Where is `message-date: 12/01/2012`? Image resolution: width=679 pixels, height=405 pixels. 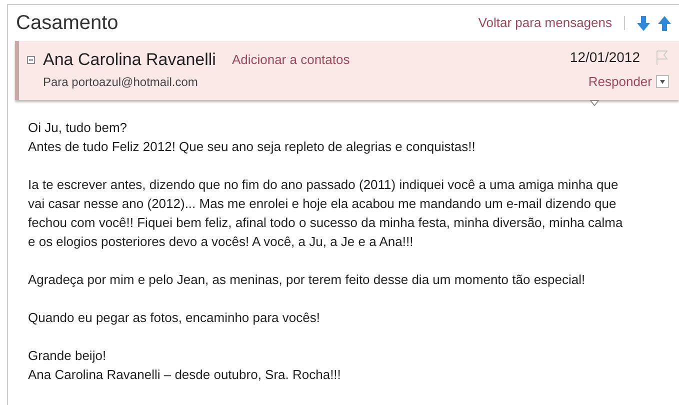
message-date: 12/01/2012 is located at coordinates (605, 57).